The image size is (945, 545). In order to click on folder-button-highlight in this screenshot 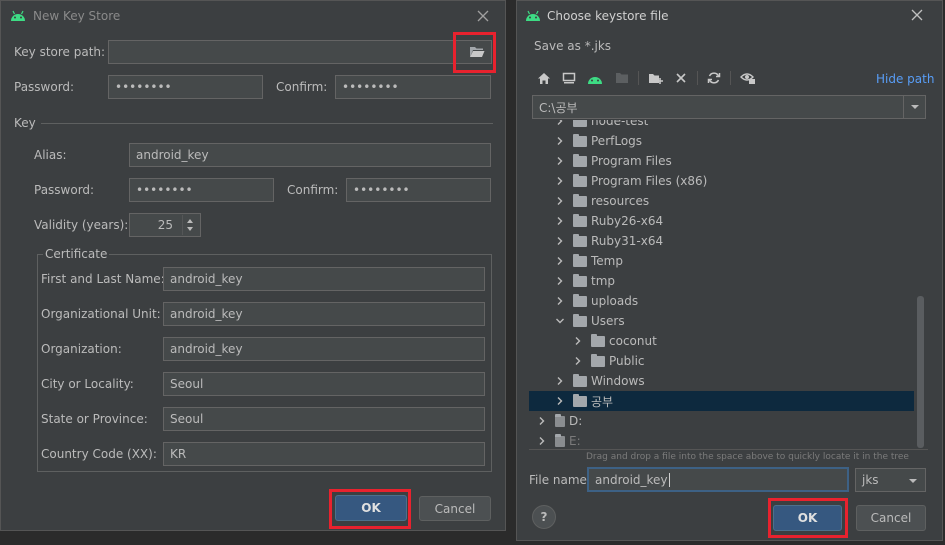, I will do `click(474, 52)`.